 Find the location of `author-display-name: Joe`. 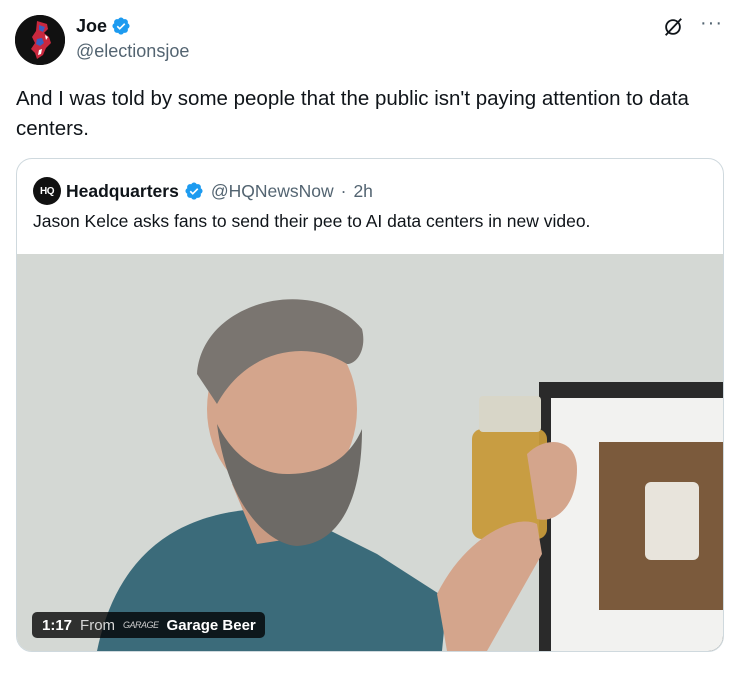

author-display-name: Joe is located at coordinates (91, 26).